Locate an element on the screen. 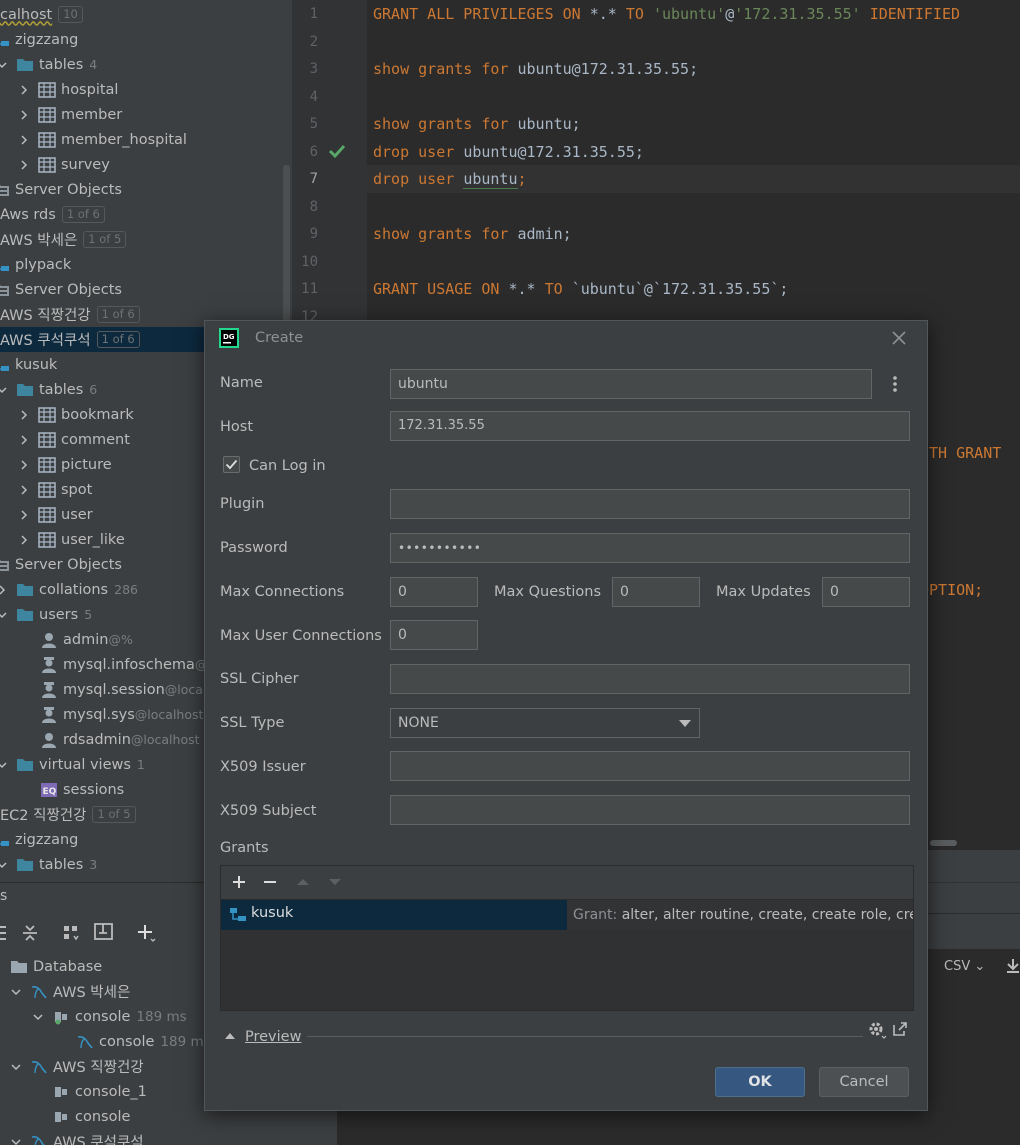  remove-grant-icon is located at coordinates (270, 882).